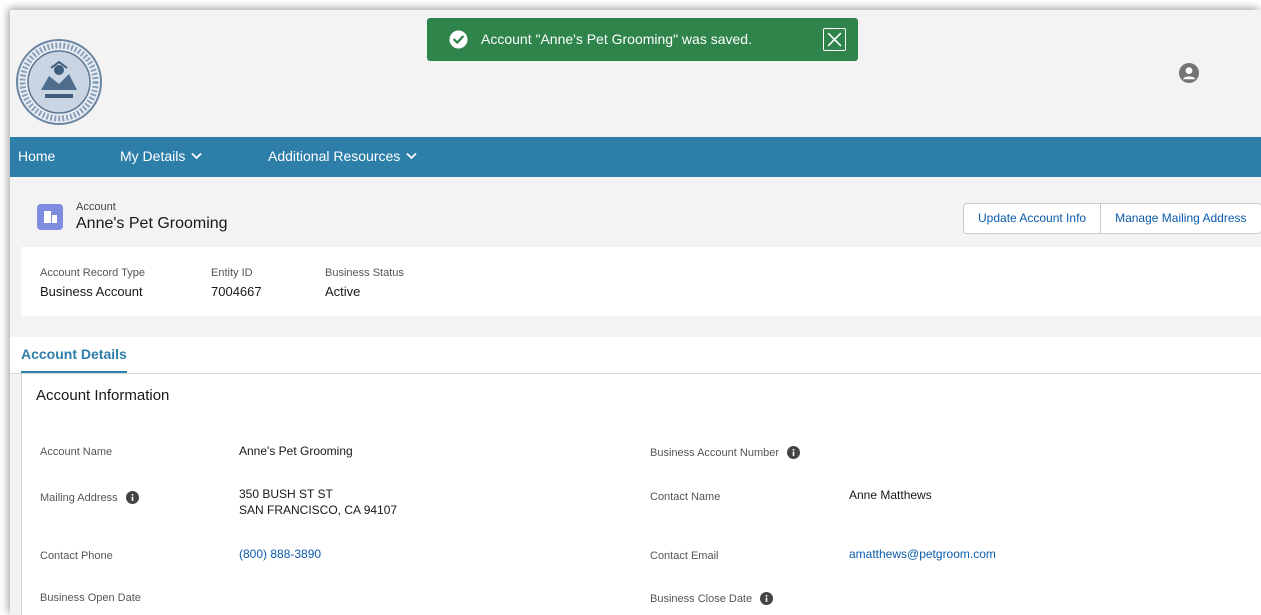 Image resolution: width=1261 pixels, height=615 pixels. I want to click on object-type-label: Account, so click(96, 207).